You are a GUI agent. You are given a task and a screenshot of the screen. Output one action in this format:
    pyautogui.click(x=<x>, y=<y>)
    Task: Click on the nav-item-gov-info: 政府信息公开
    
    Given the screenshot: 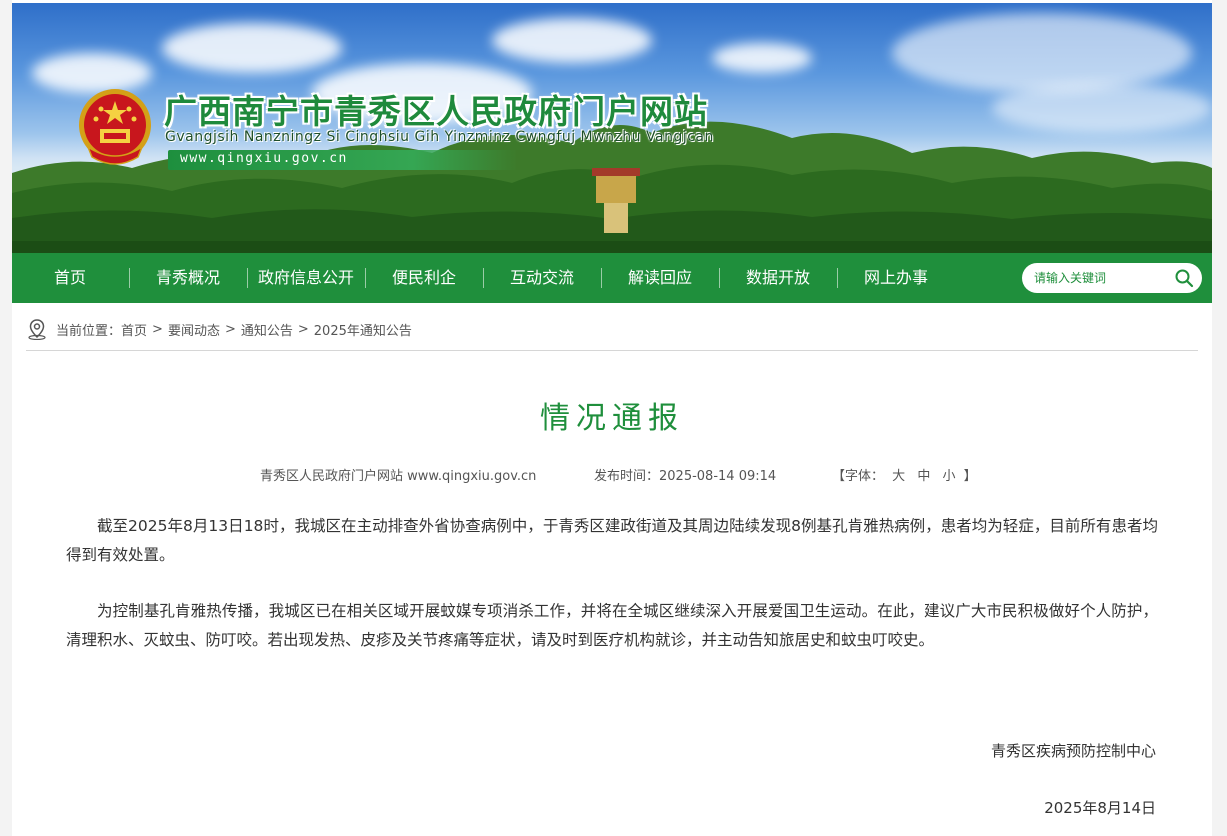 What is the action you would take?
    pyautogui.click(x=306, y=278)
    